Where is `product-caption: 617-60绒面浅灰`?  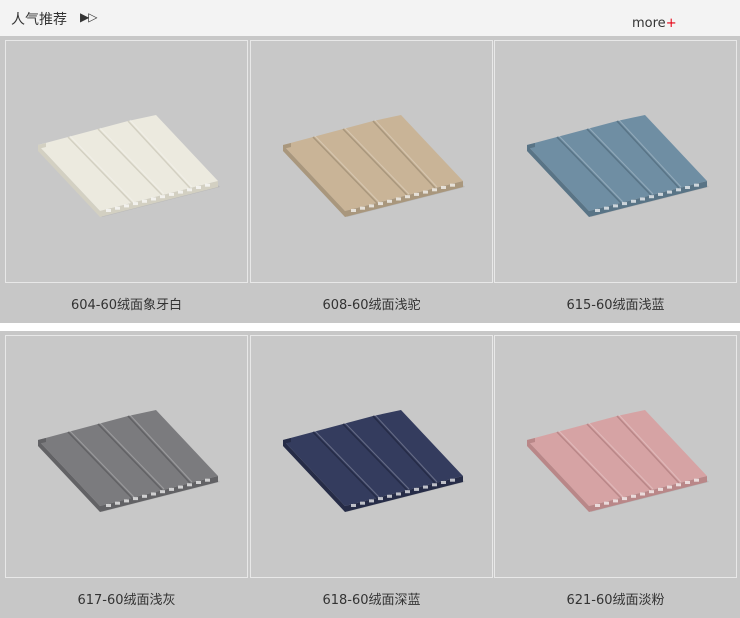 product-caption: 617-60绒面浅灰 is located at coordinates (126, 598).